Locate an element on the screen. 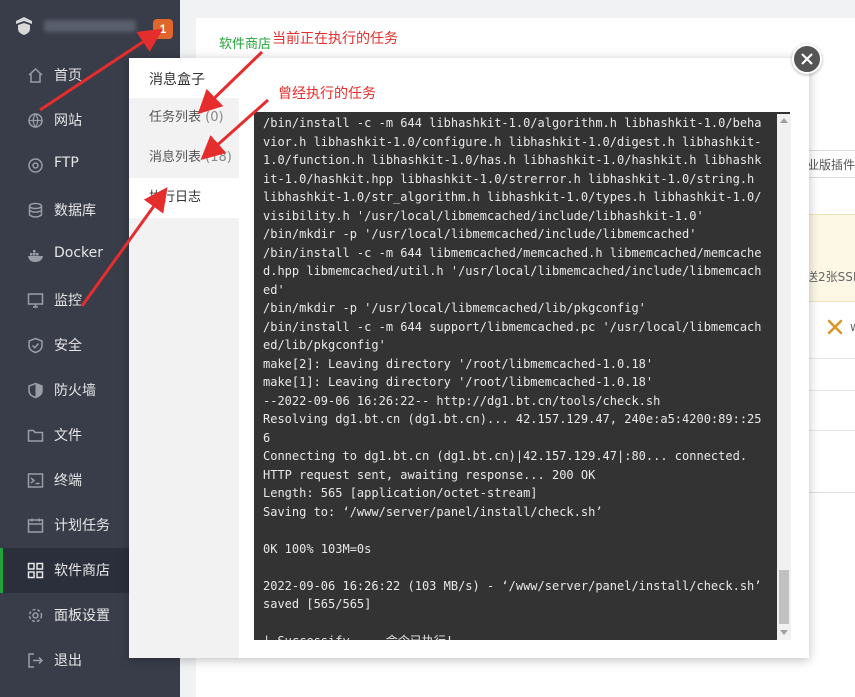 The height and width of the screenshot is (697, 855). modal-title: 消息盒子 is located at coordinates (177, 80).